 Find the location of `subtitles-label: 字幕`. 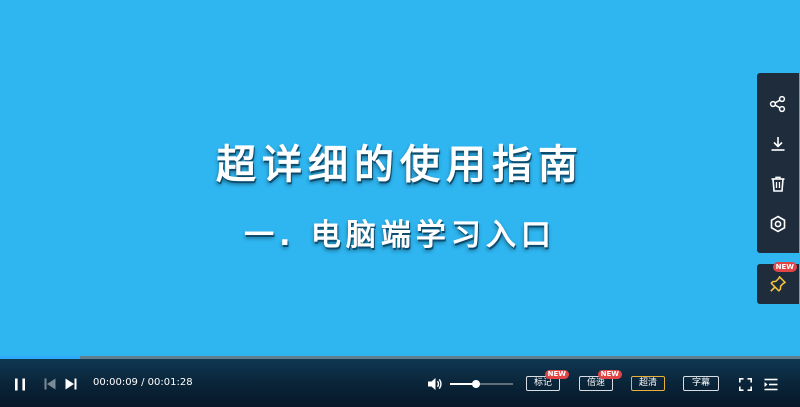

subtitles-label: 字幕 is located at coordinates (700, 383).